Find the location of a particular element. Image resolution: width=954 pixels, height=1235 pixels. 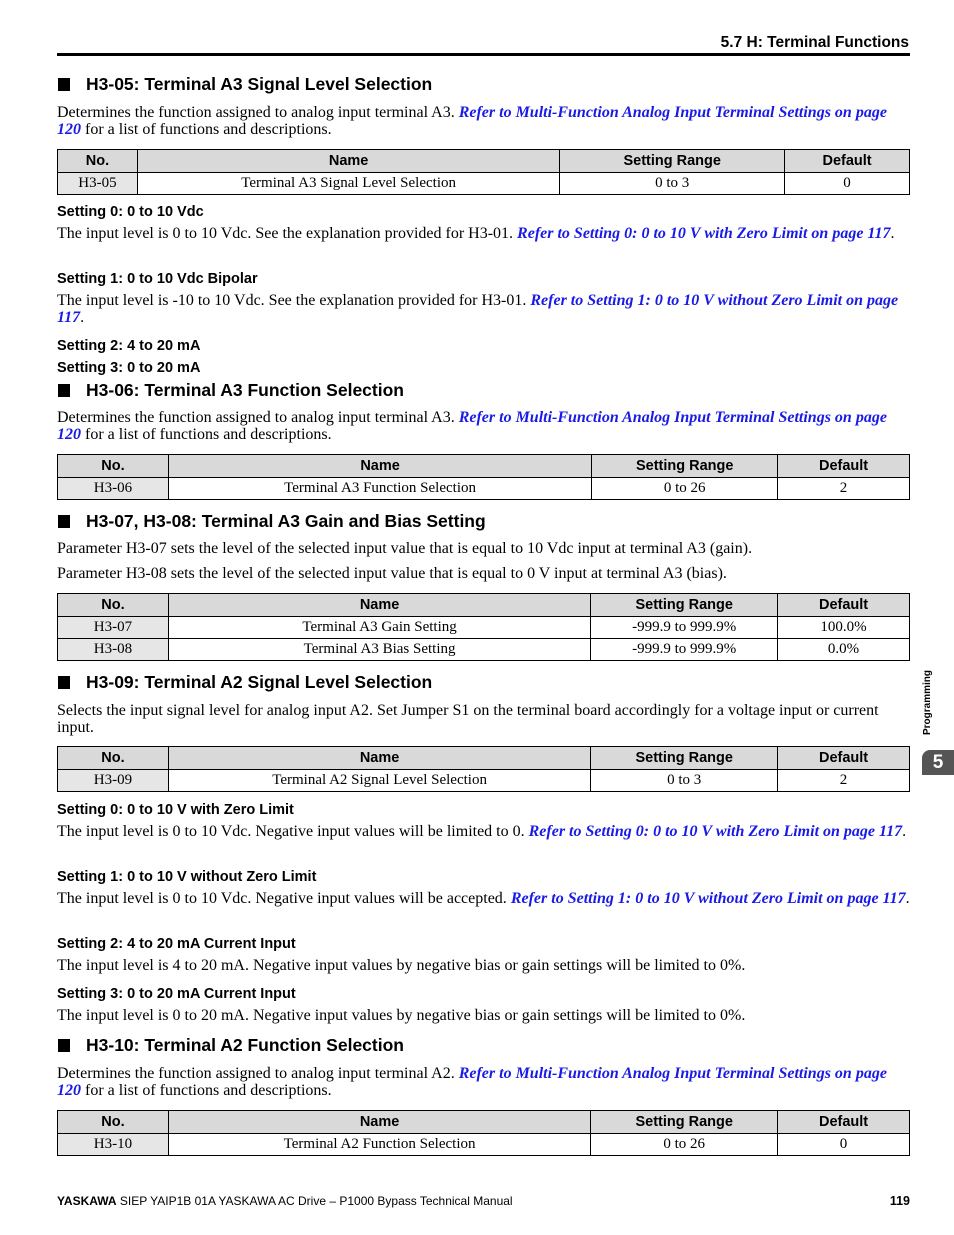

cell-default: 0.0% is located at coordinates (843, 649).